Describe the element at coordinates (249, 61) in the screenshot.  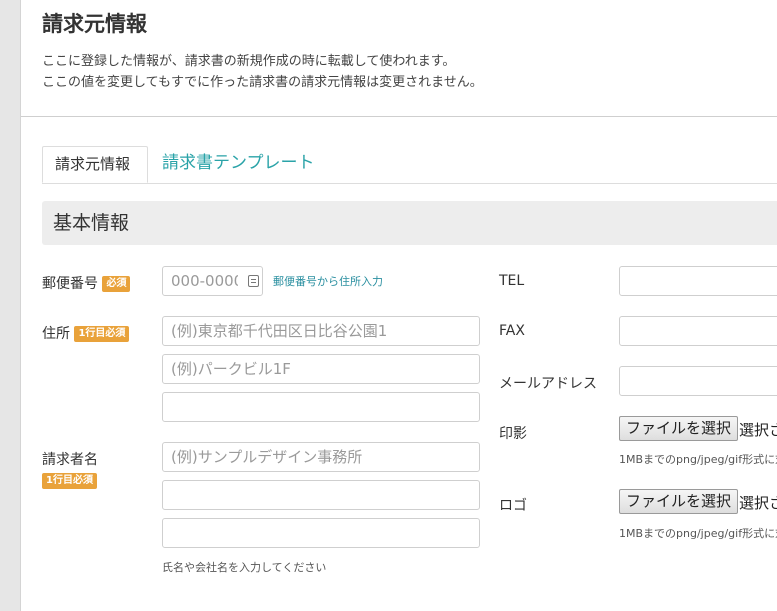
I see `page-description-line1: ここに登録した情報が、請求書の新規作成の時に転載して使われます。` at that location.